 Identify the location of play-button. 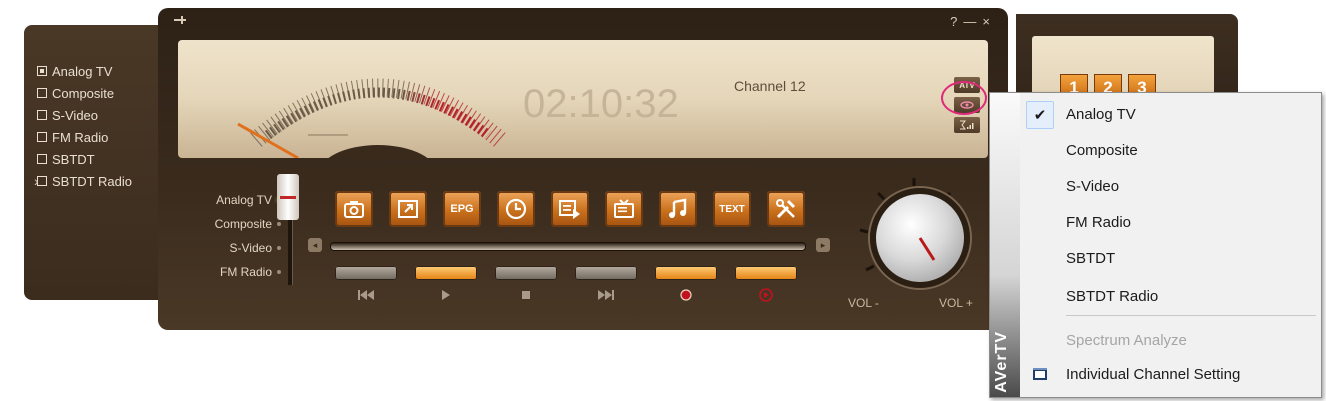
(446, 284).